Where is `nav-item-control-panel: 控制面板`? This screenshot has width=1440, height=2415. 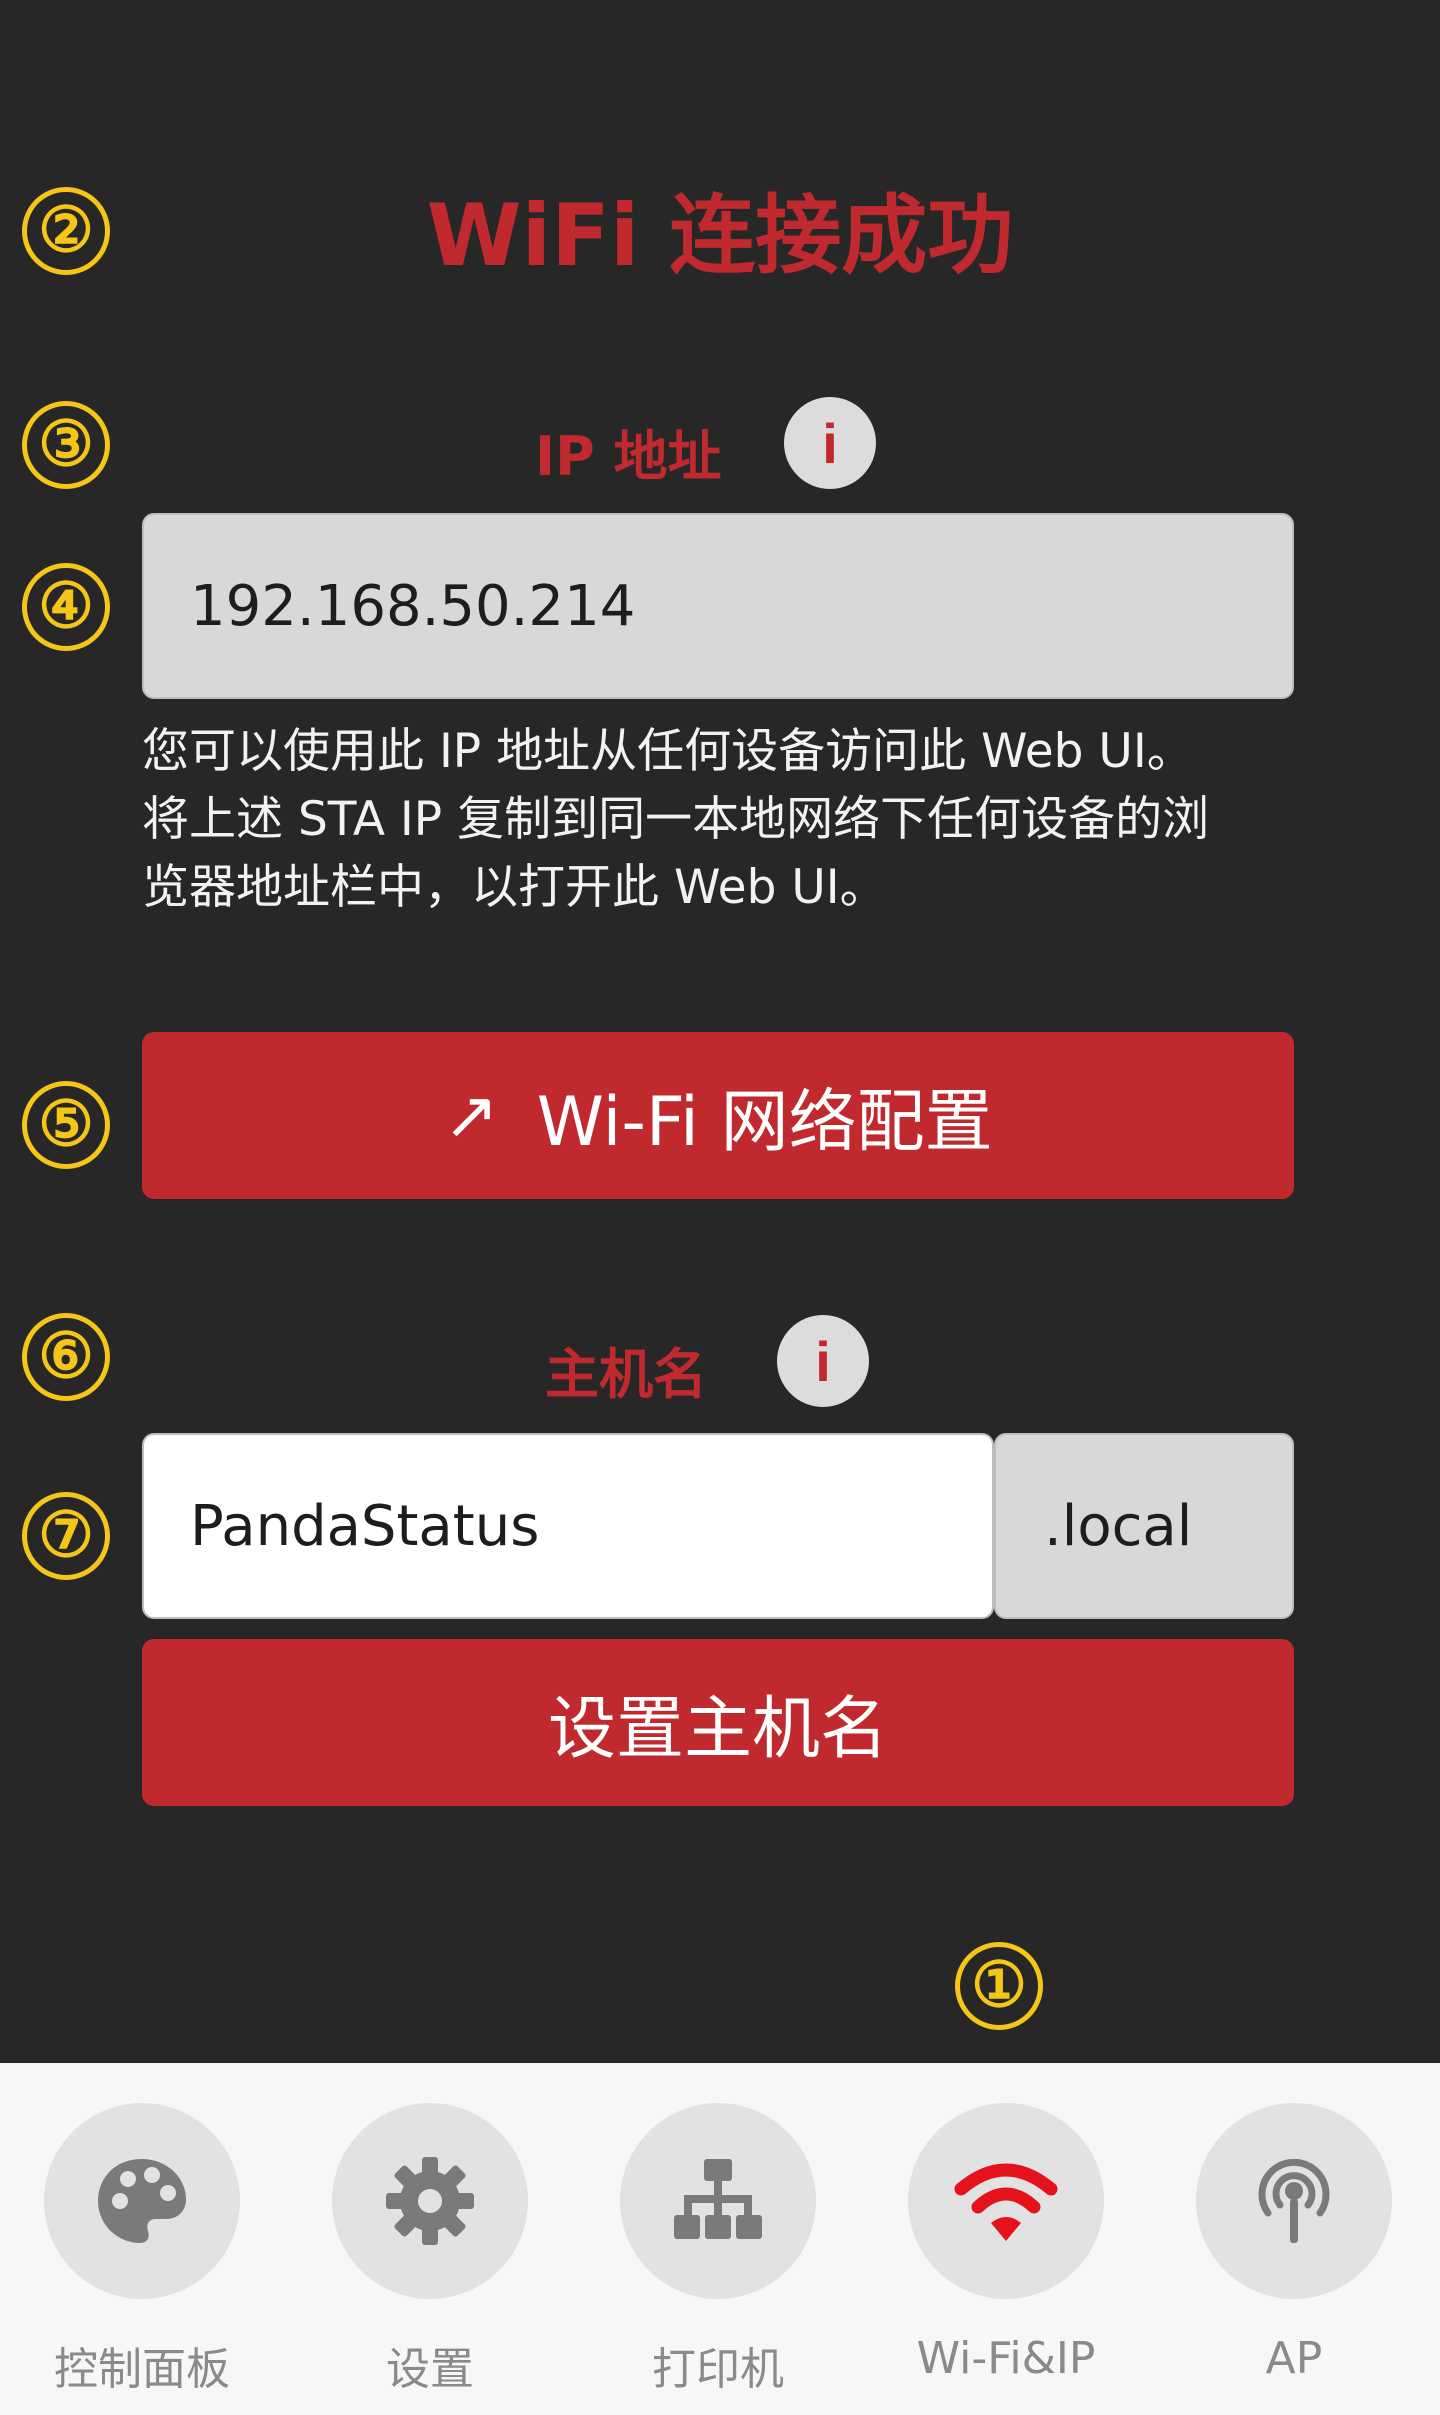 nav-item-control-panel: 控制面板 is located at coordinates (142, 2250).